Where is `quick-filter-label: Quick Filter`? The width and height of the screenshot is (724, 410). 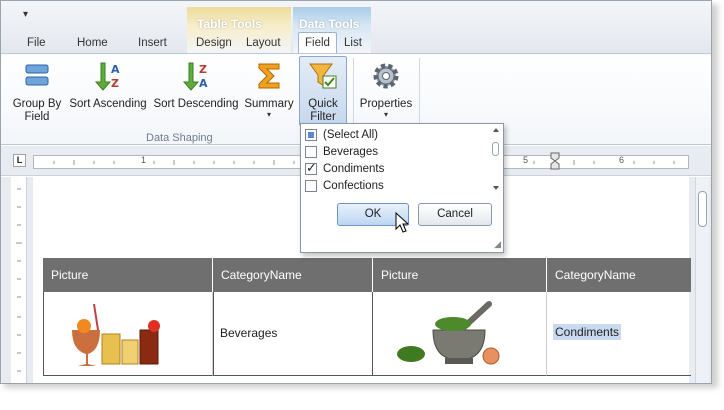
quick-filter-label: Quick Filter is located at coordinates (323, 110).